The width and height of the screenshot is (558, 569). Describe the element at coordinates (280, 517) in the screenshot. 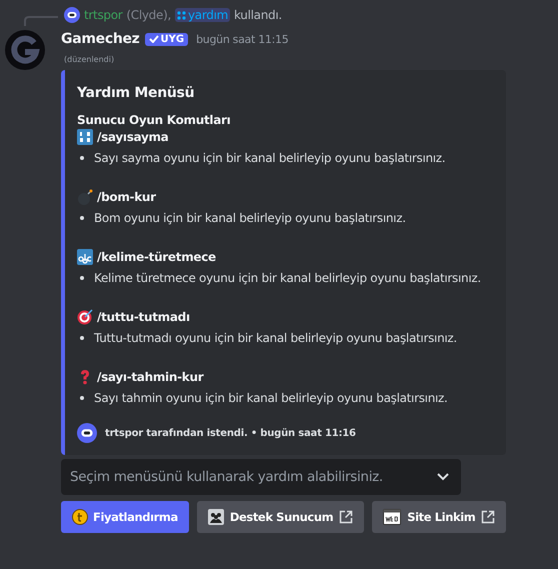

I see `action-button: Destek Sunucum` at that location.